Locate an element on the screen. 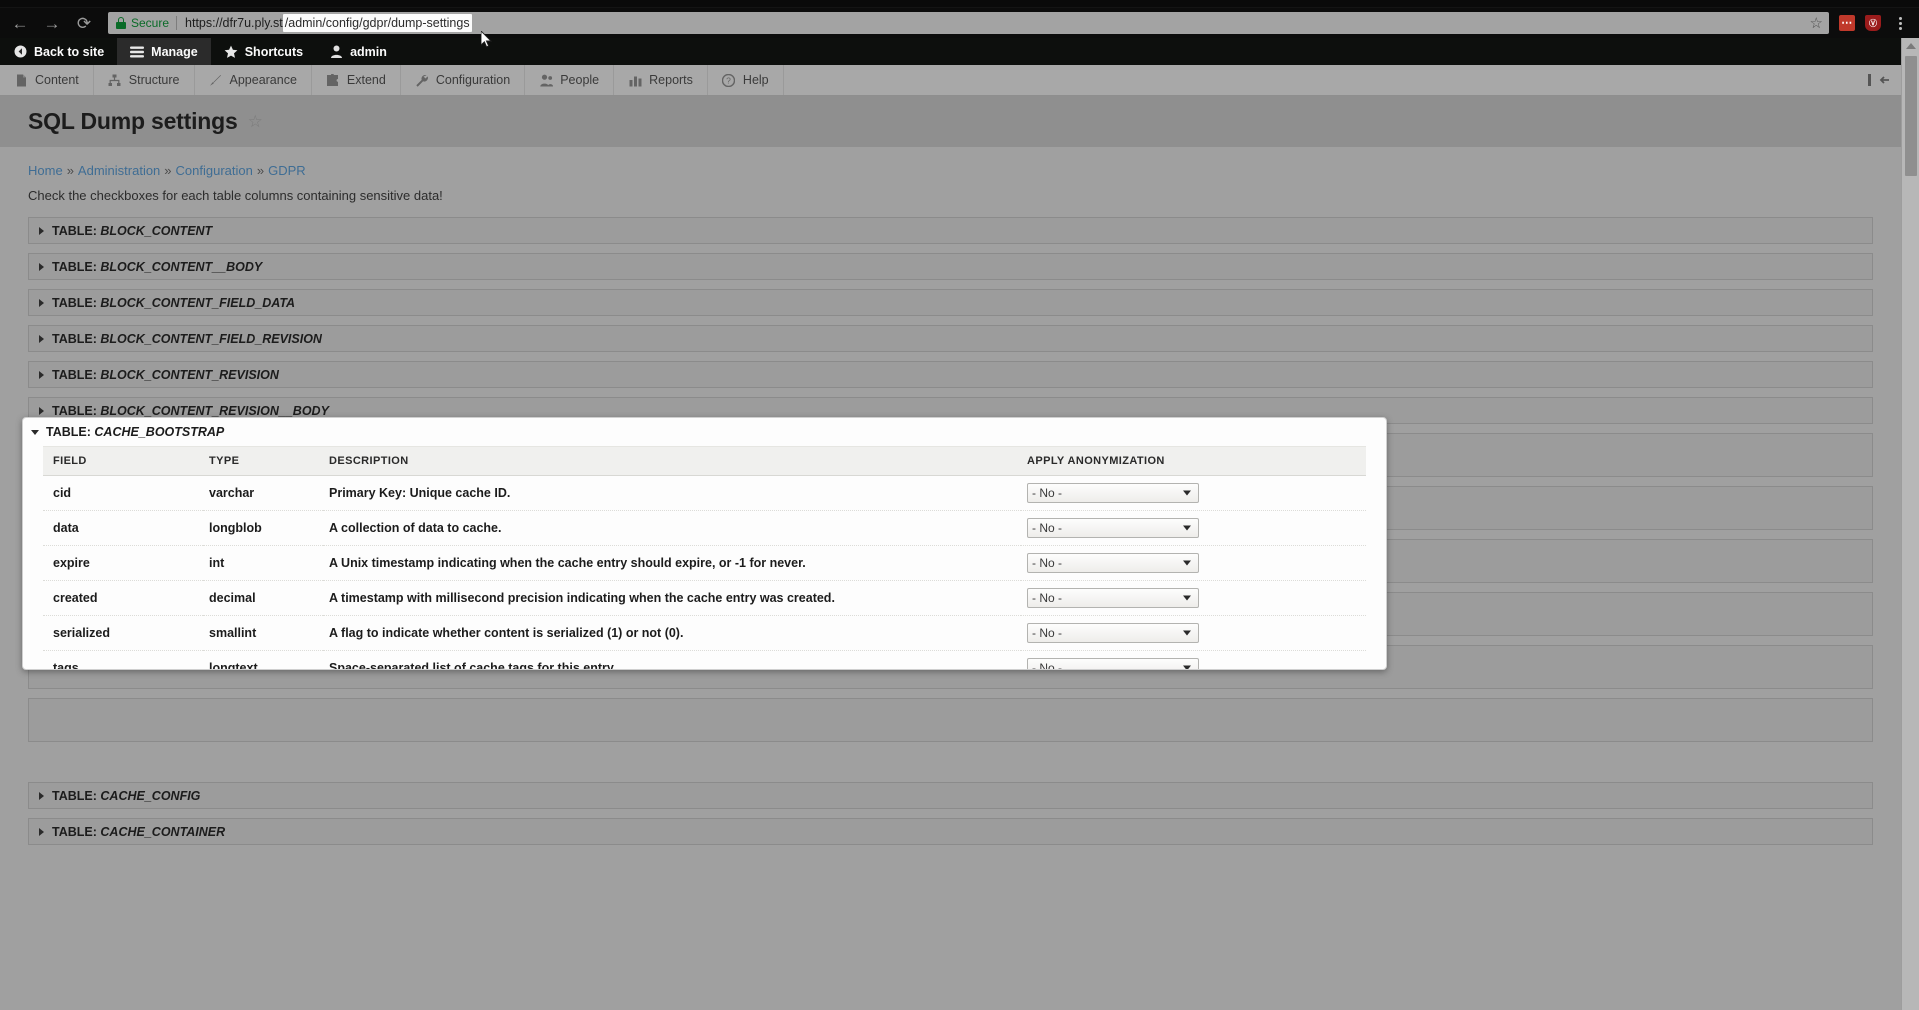 The height and width of the screenshot is (1010, 1919). forward-arrow-icon: → is located at coordinates (52, 23).